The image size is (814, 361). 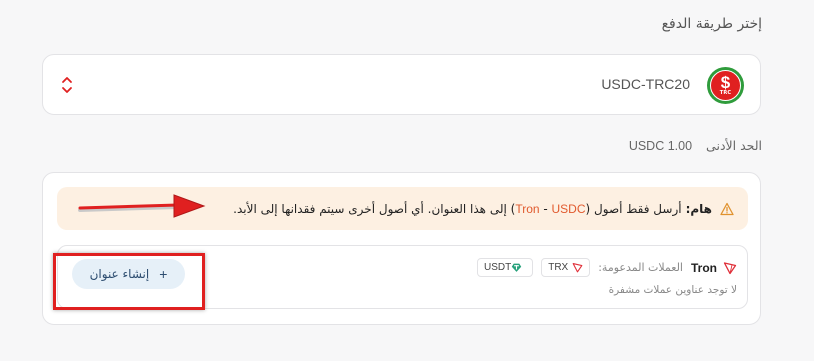 I want to click on warning-tag: Tron - USDC, so click(x=550, y=209).